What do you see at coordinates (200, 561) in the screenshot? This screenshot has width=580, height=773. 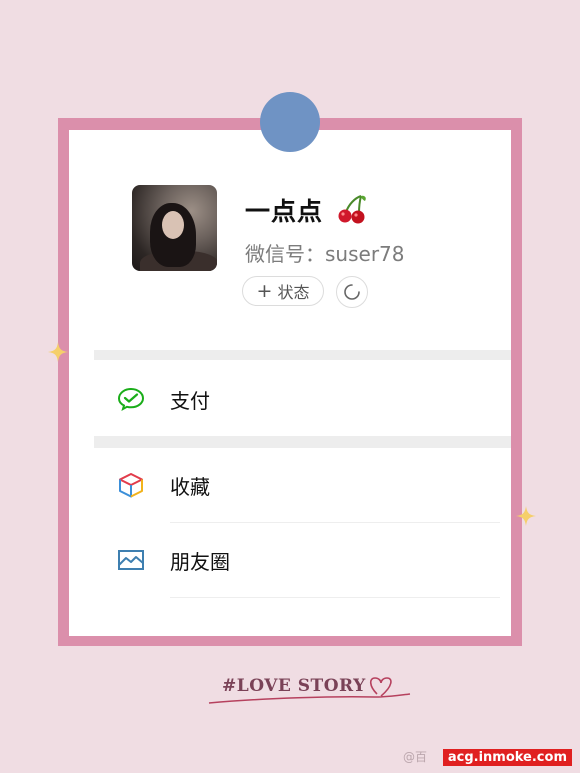 I see `menu-item-moments-label: 朋友圈` at bounding box center [200, 561].